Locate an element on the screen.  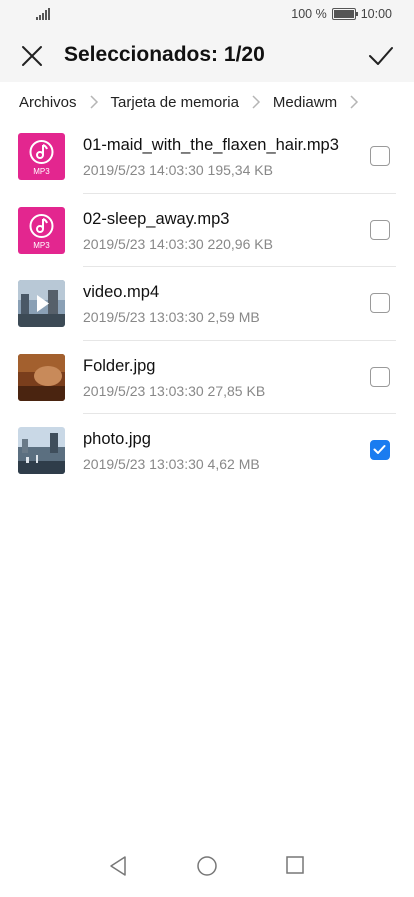
breadcrumb: Archivos Tarjeta de memoria Mediawm is located at coordinates (207, 102).